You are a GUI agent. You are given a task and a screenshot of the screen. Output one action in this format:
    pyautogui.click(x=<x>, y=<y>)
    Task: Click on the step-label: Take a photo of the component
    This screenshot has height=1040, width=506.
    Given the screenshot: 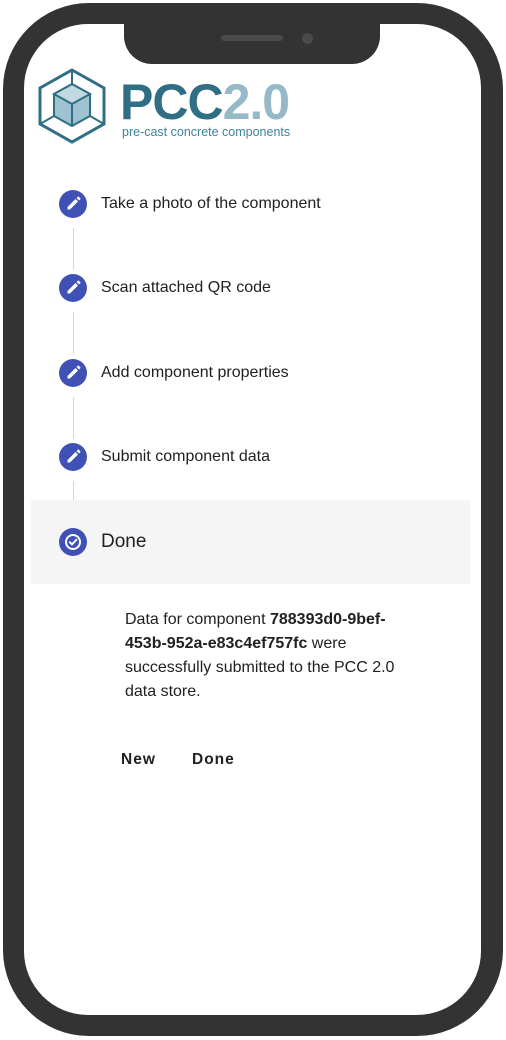 What is the action you would take?
    pyautogui.click(x=211, y=203)
    